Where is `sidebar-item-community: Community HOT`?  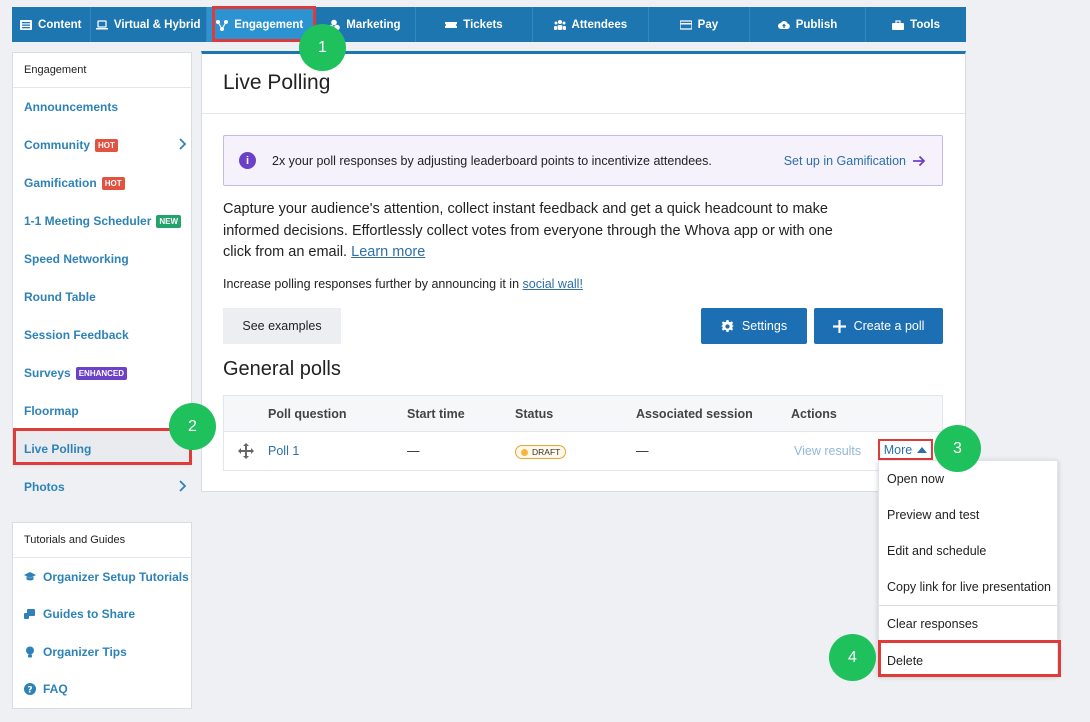
sidebar-item-community: Community HOT is located at coordinates (102, 145).